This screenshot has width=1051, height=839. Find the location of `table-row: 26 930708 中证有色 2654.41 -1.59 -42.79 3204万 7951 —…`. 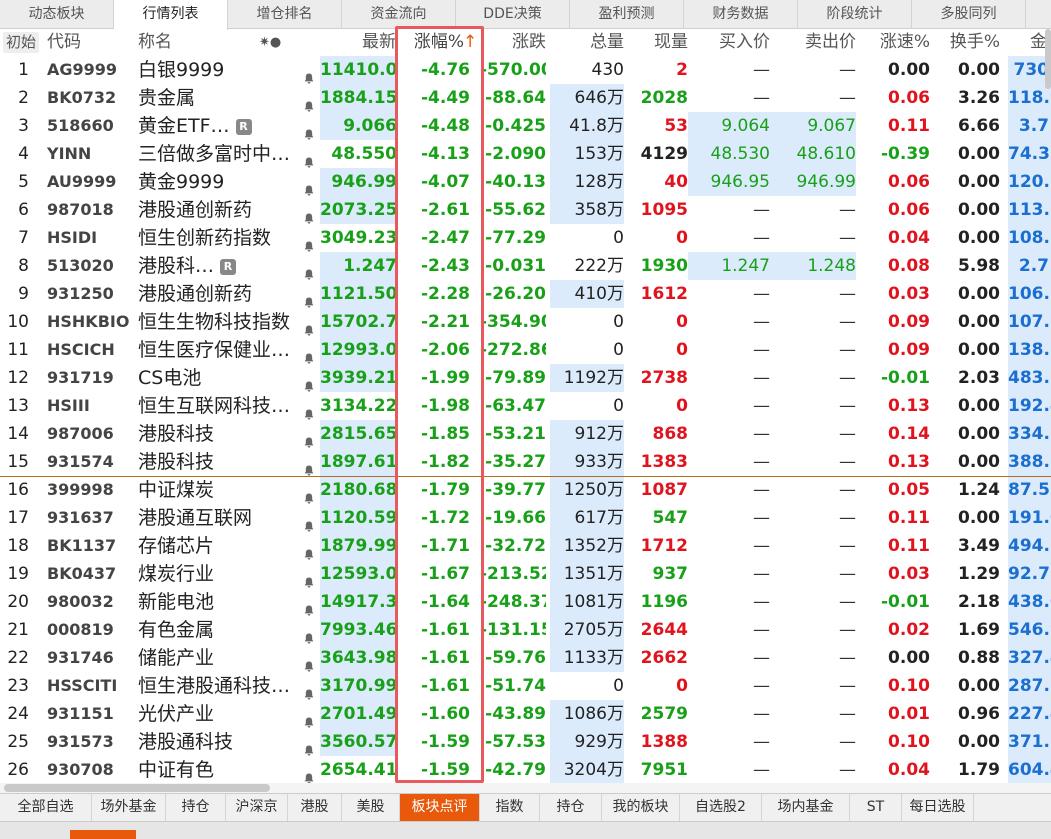

table-row: 26 930708 中证有色 2654.41 -1.59 -42.79 3204万 7951 —… is located at coordinates (525, 770).